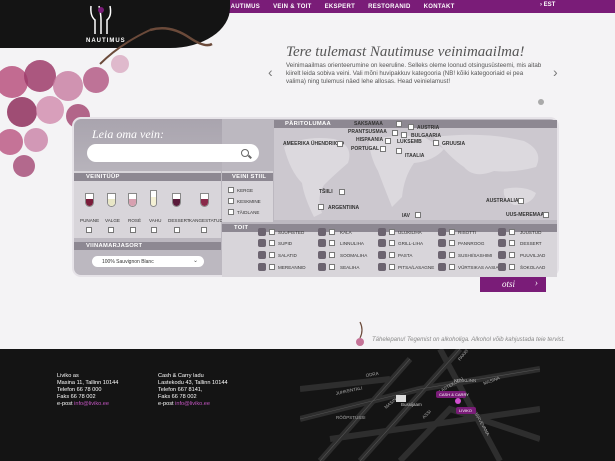  I want to click on nav-item-kontakt: KONTAKT, so click(439, 7).